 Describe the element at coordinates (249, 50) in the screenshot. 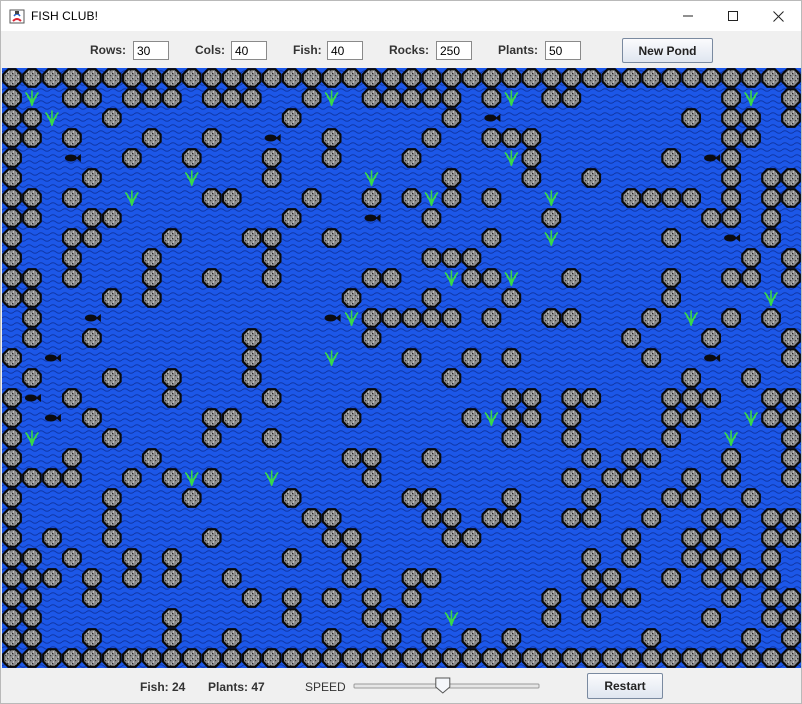

I see `cols-input` at that location.